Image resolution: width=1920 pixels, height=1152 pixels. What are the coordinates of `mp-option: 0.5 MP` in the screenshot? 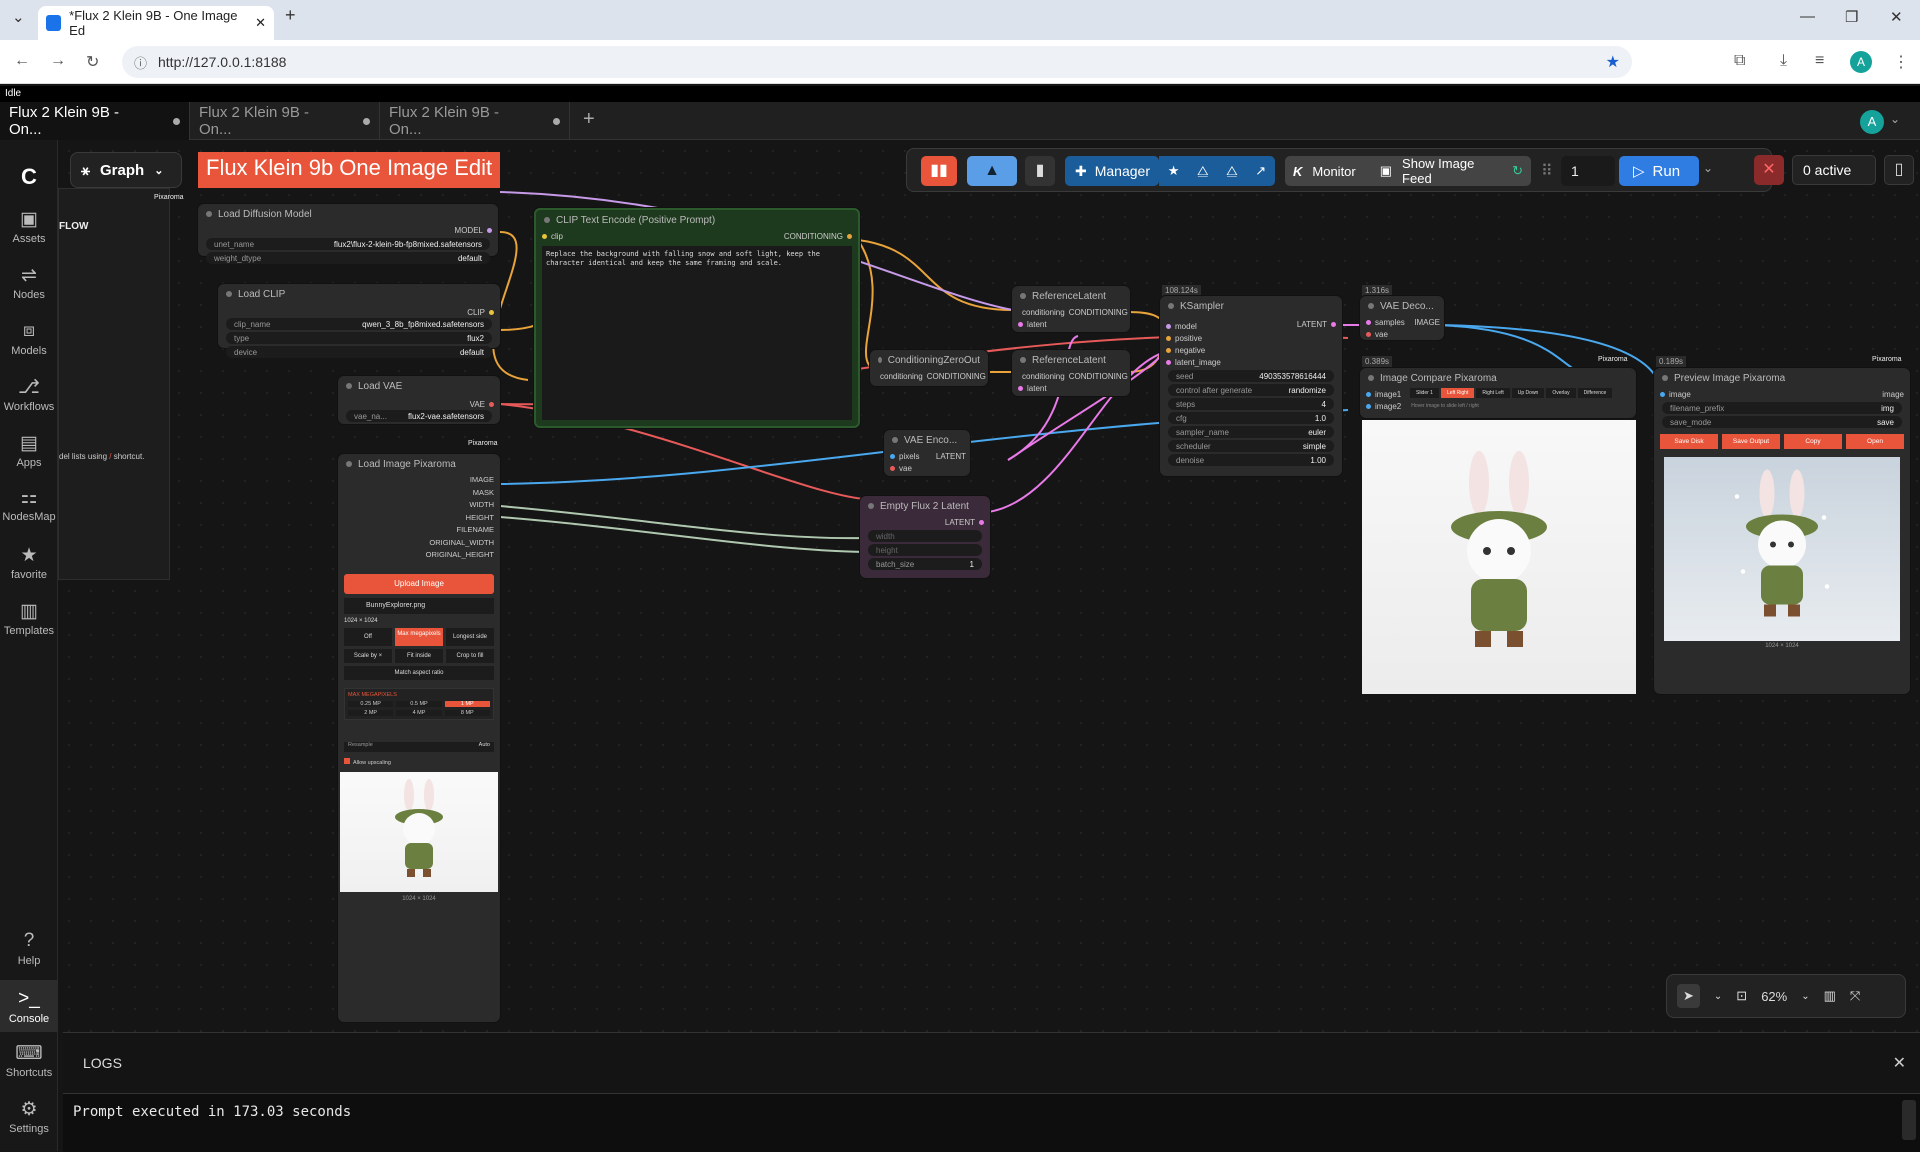 It's located at (419, 703).